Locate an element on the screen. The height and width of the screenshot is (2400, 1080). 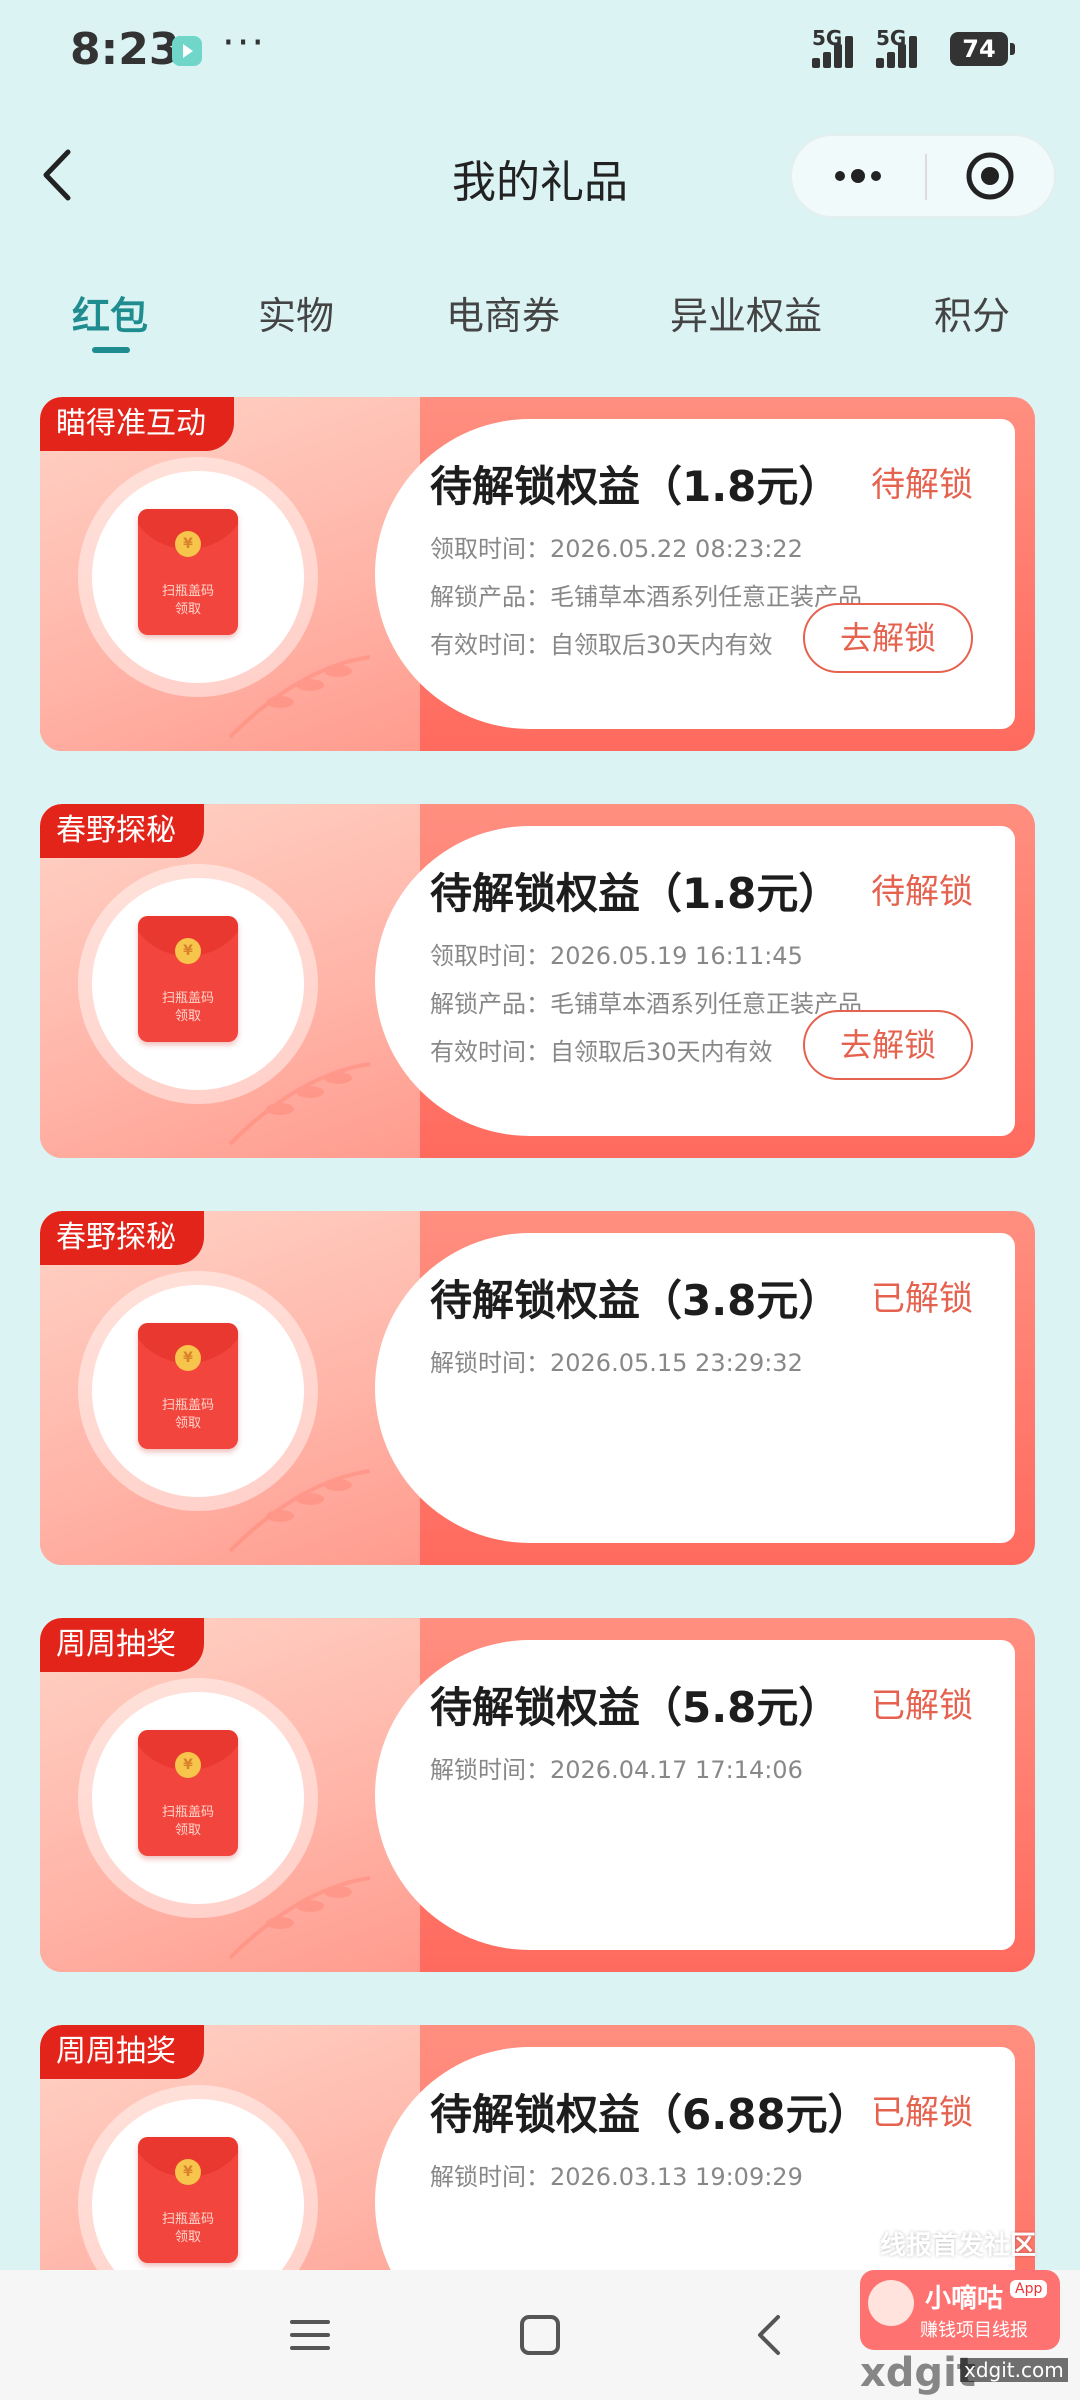
watermark-slogan: 赚钱项目线报 is located at coordinates (974, 2330).